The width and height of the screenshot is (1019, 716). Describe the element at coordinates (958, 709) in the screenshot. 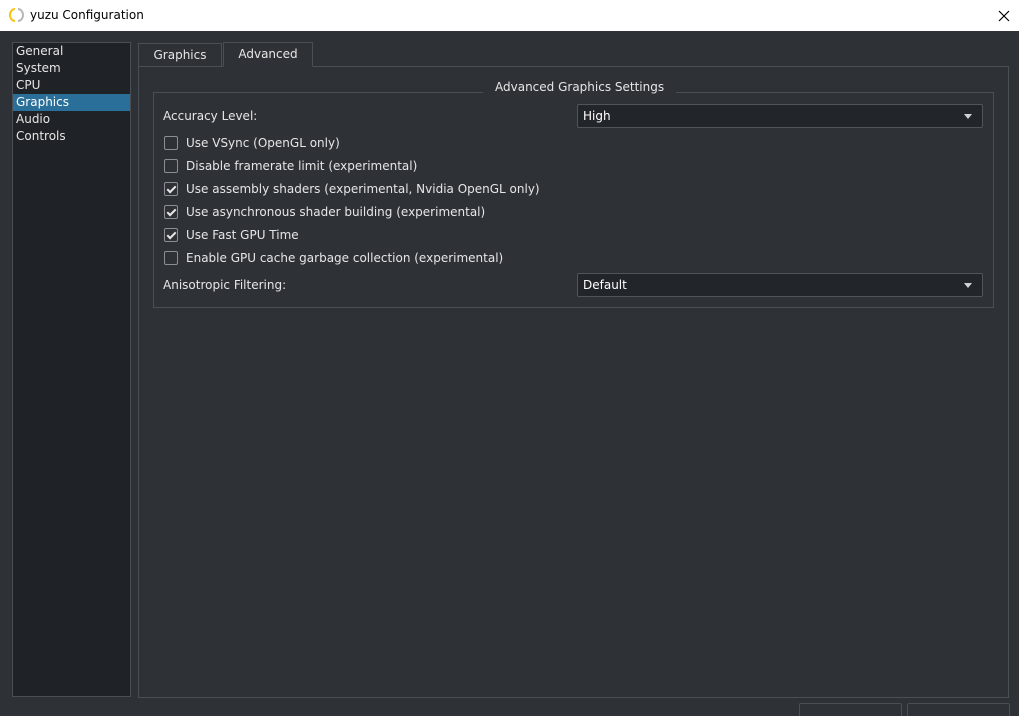

I see `cancel-button` at that location.